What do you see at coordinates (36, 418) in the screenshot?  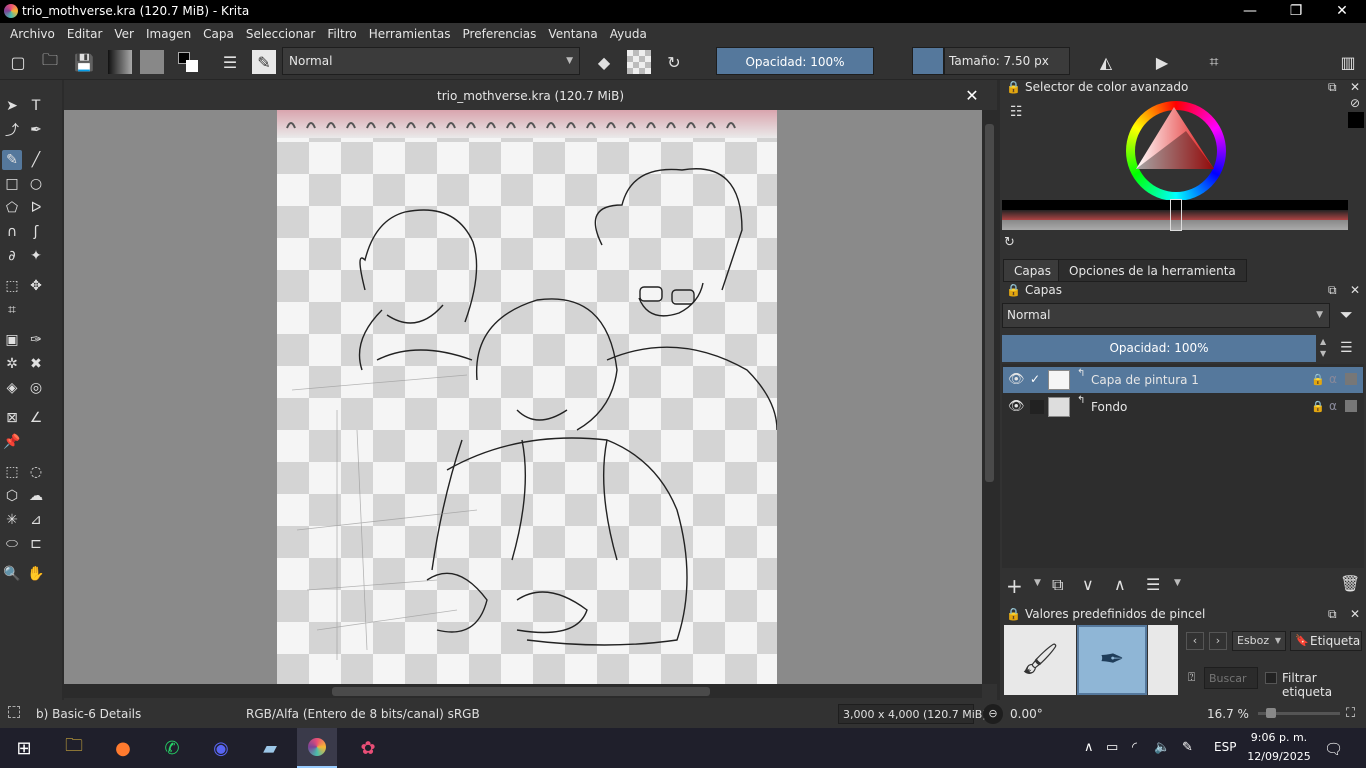 I see `measure-tool-icon: ∠` at bounding box center [36, 418].